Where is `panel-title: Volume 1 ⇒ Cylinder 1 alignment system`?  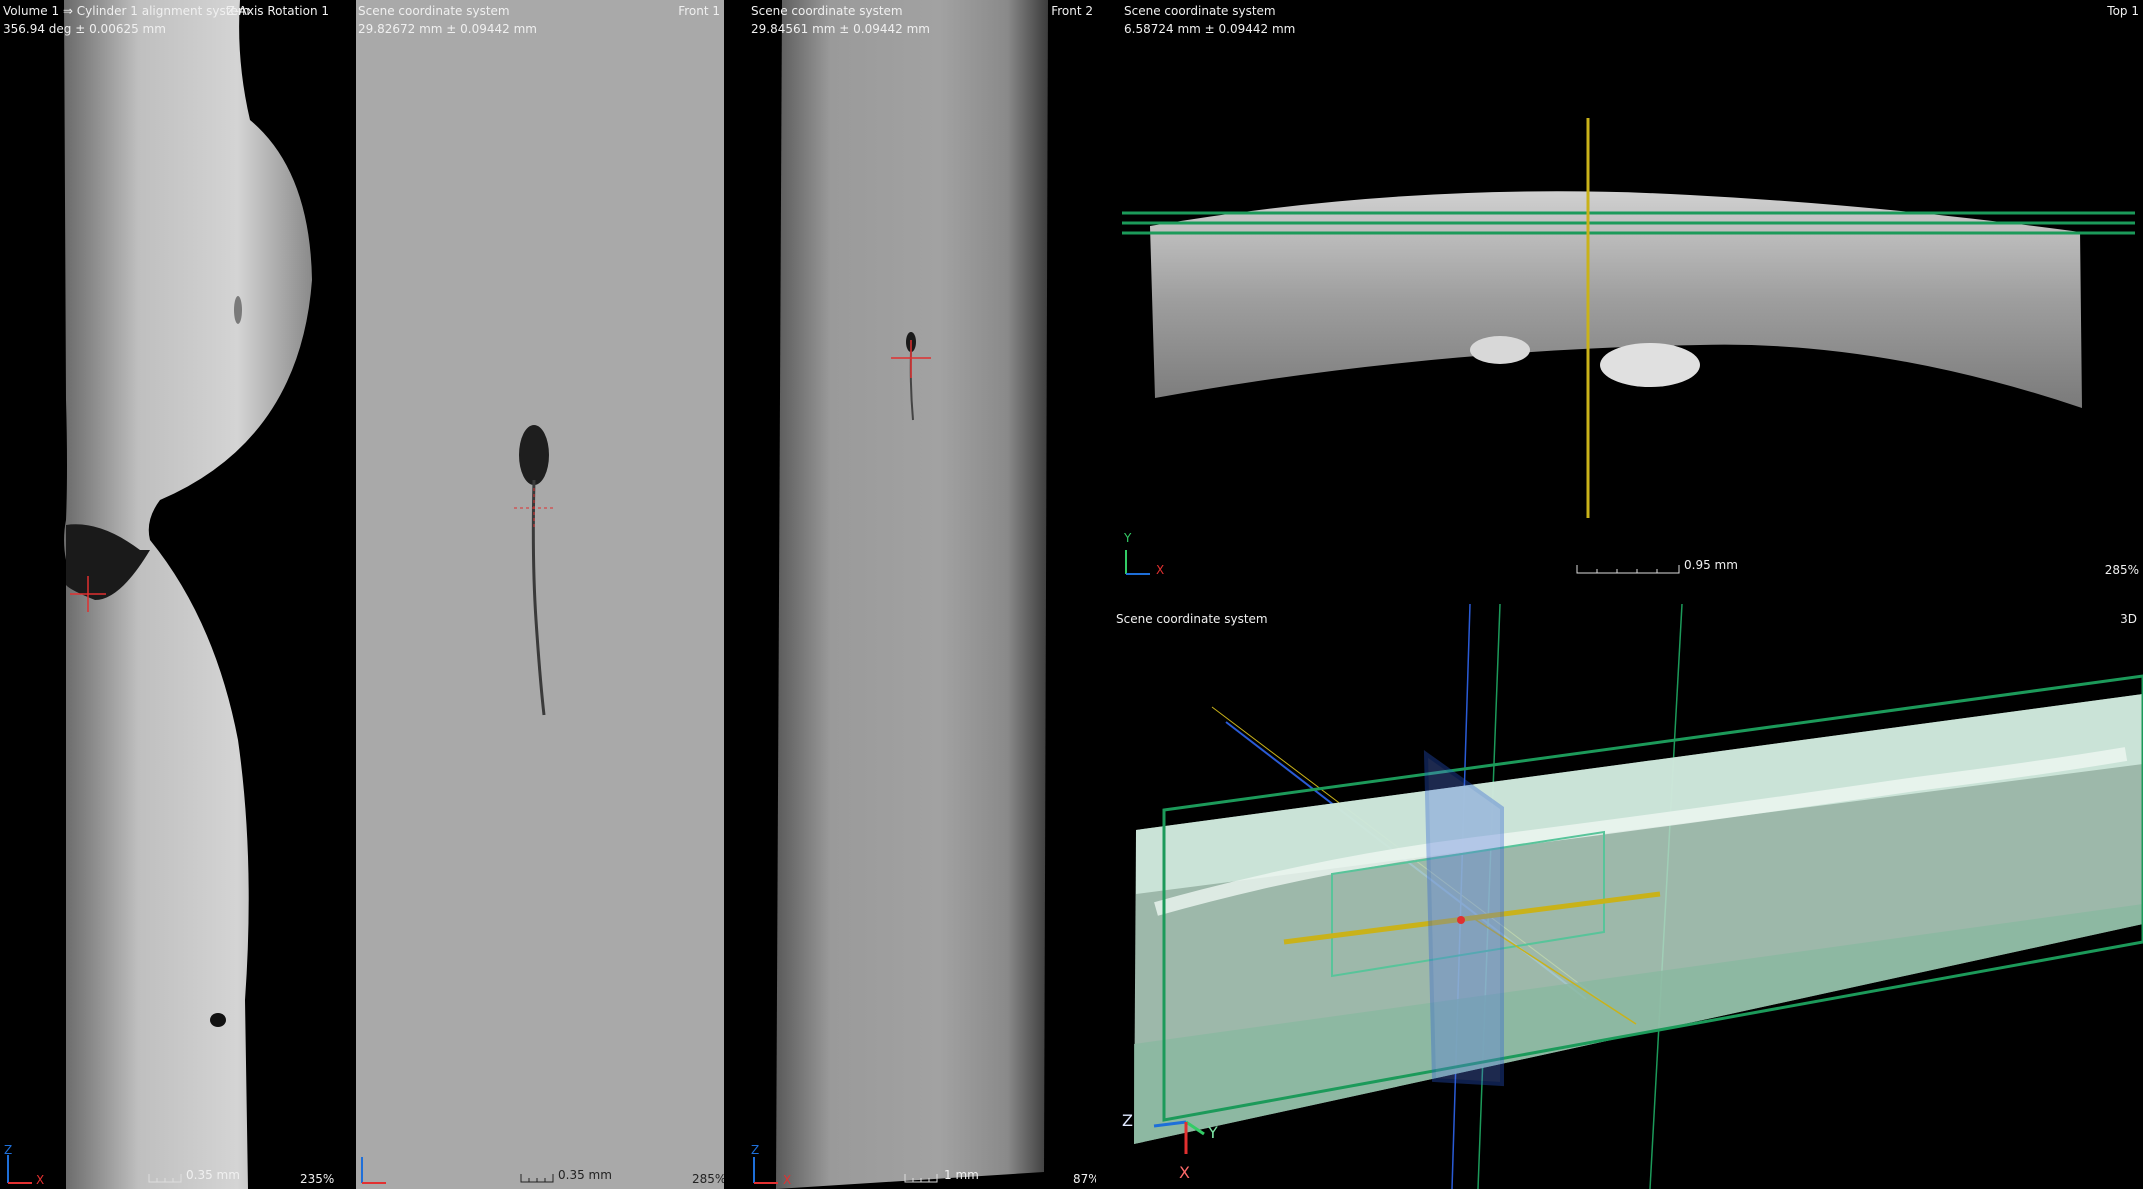 panel-title: Volume 1 ⇒ Cylinder 1 alignment system is located at coordinates (126, 11).